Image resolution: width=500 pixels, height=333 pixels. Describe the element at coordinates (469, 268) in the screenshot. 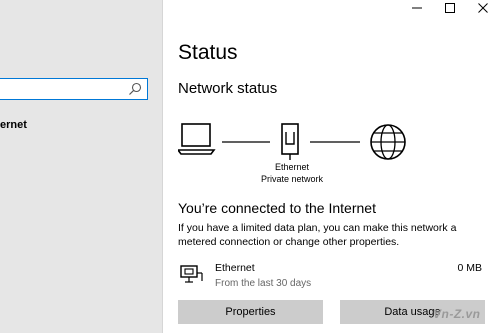

I see `usage-amount: 0 MB` at that location.